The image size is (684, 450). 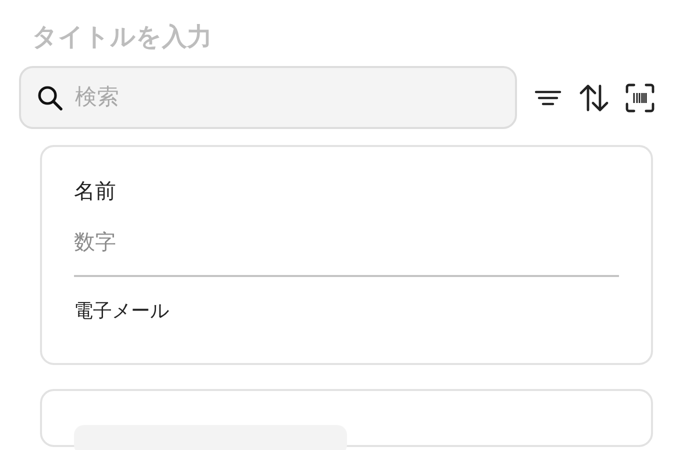 I want to click on sort-icon, so click(x=594, y=97).